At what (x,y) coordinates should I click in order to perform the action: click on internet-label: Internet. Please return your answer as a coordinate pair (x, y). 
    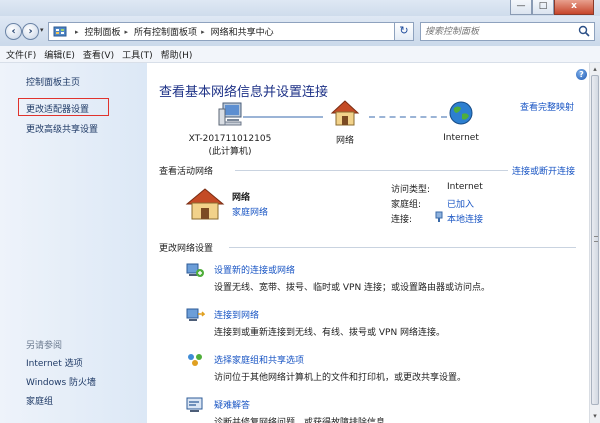
    Looking at the image, I should click on (461, 138).